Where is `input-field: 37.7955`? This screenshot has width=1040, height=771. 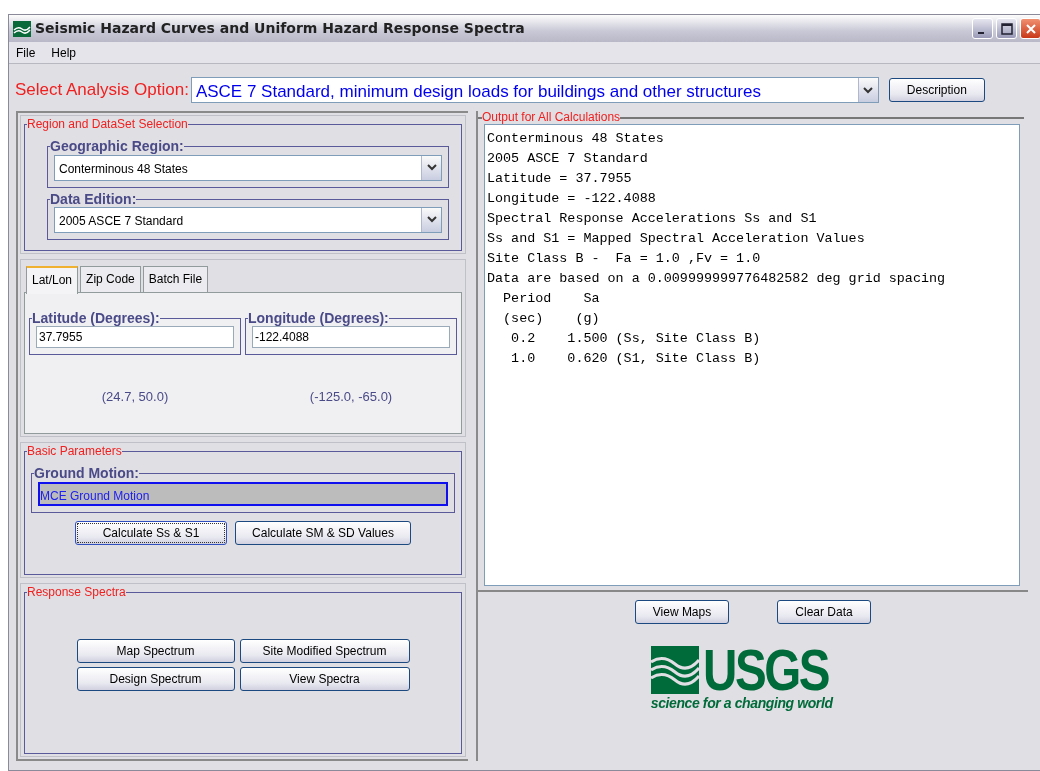 input-field: 37.7955 is located at coordinates (135, 337).